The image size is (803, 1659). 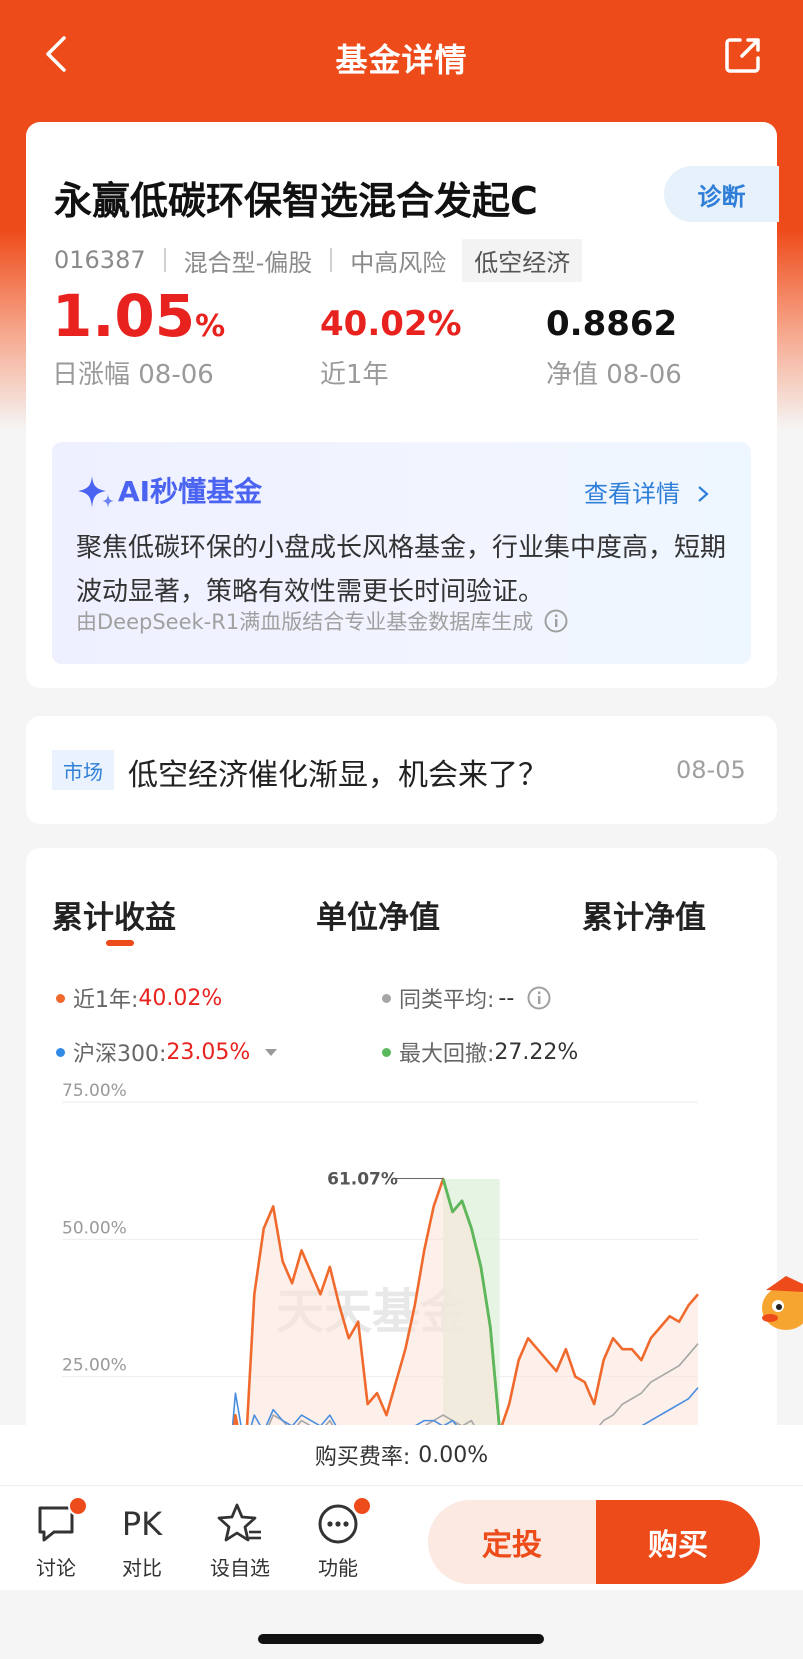 What do you see at coordinates (644, 914) in the screenshot?
I see `tab-cumulative-nav: 累计净值` at bounding box center [644, 914].